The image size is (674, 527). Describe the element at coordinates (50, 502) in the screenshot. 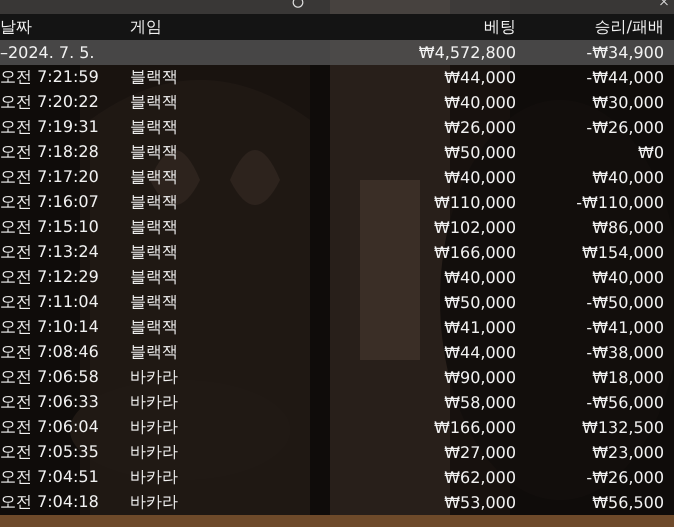

I see `time-cell-text: 오전 7:04:18` at that location.